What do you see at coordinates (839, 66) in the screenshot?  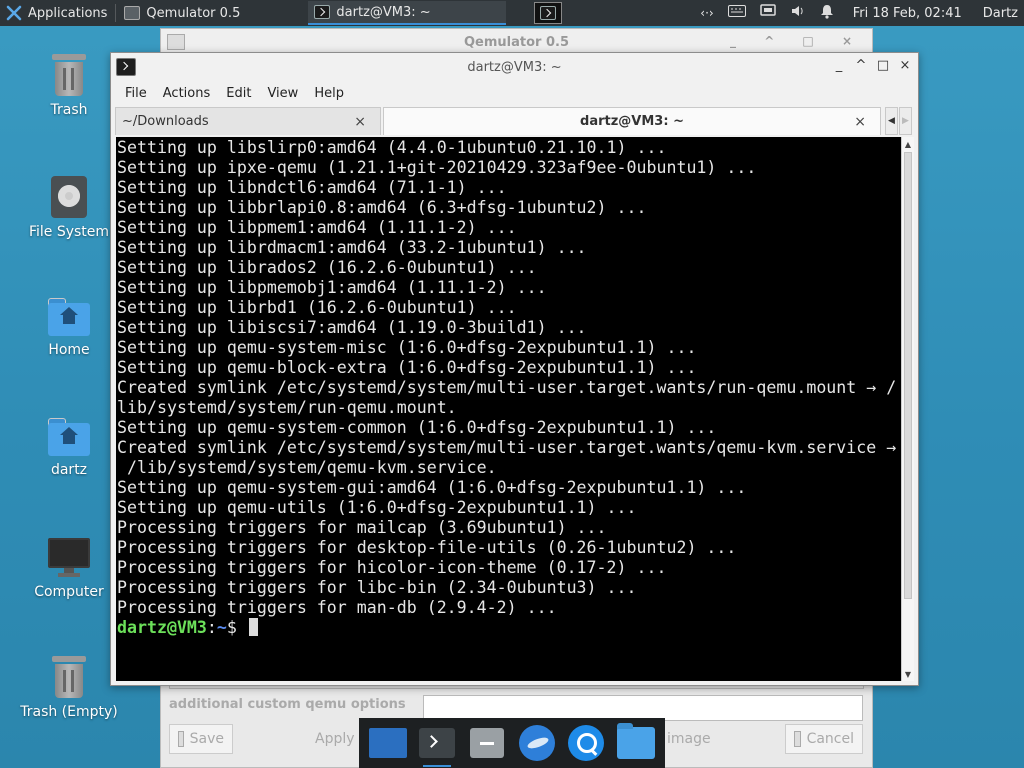 I see `minimize-button: _` at bounding box center [839, 66].